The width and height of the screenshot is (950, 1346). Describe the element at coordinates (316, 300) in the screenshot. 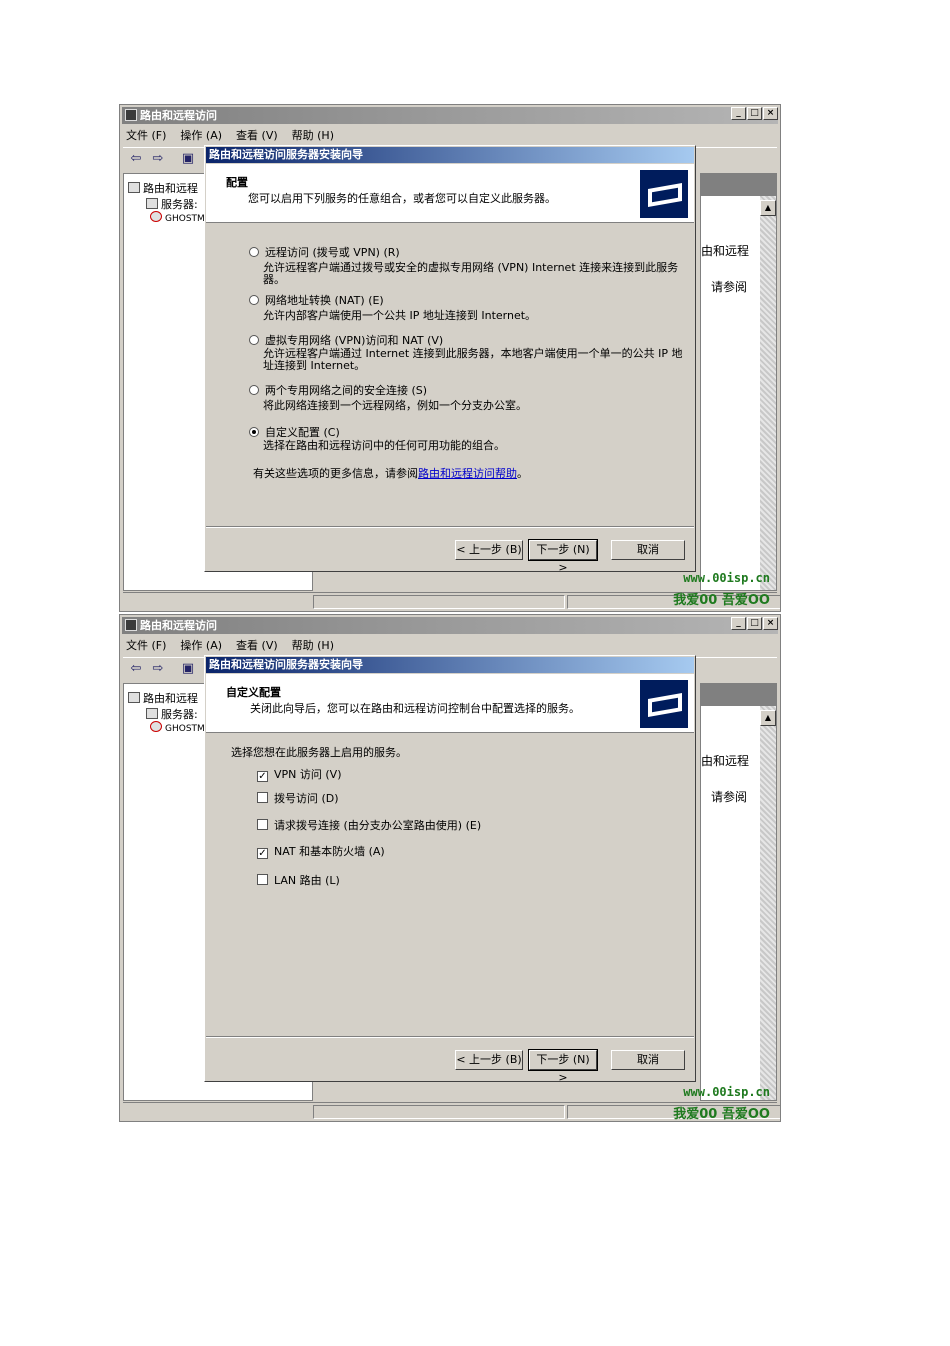

I see `option-nat: 网络地址转换 (NAT) (E)` at that location.